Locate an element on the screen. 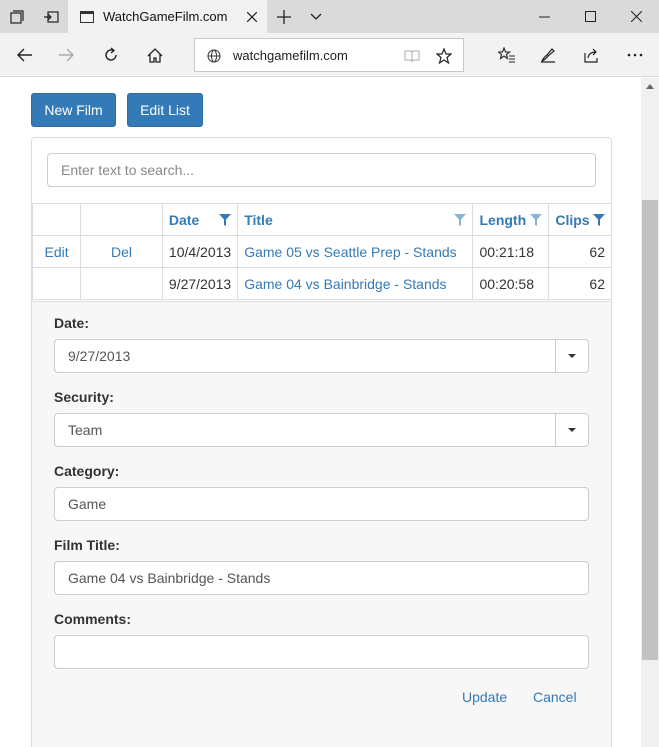 Image resolution: width=659 pixels, height=747 pixels. favorite-star-icon is located at coordinates (444, 56).